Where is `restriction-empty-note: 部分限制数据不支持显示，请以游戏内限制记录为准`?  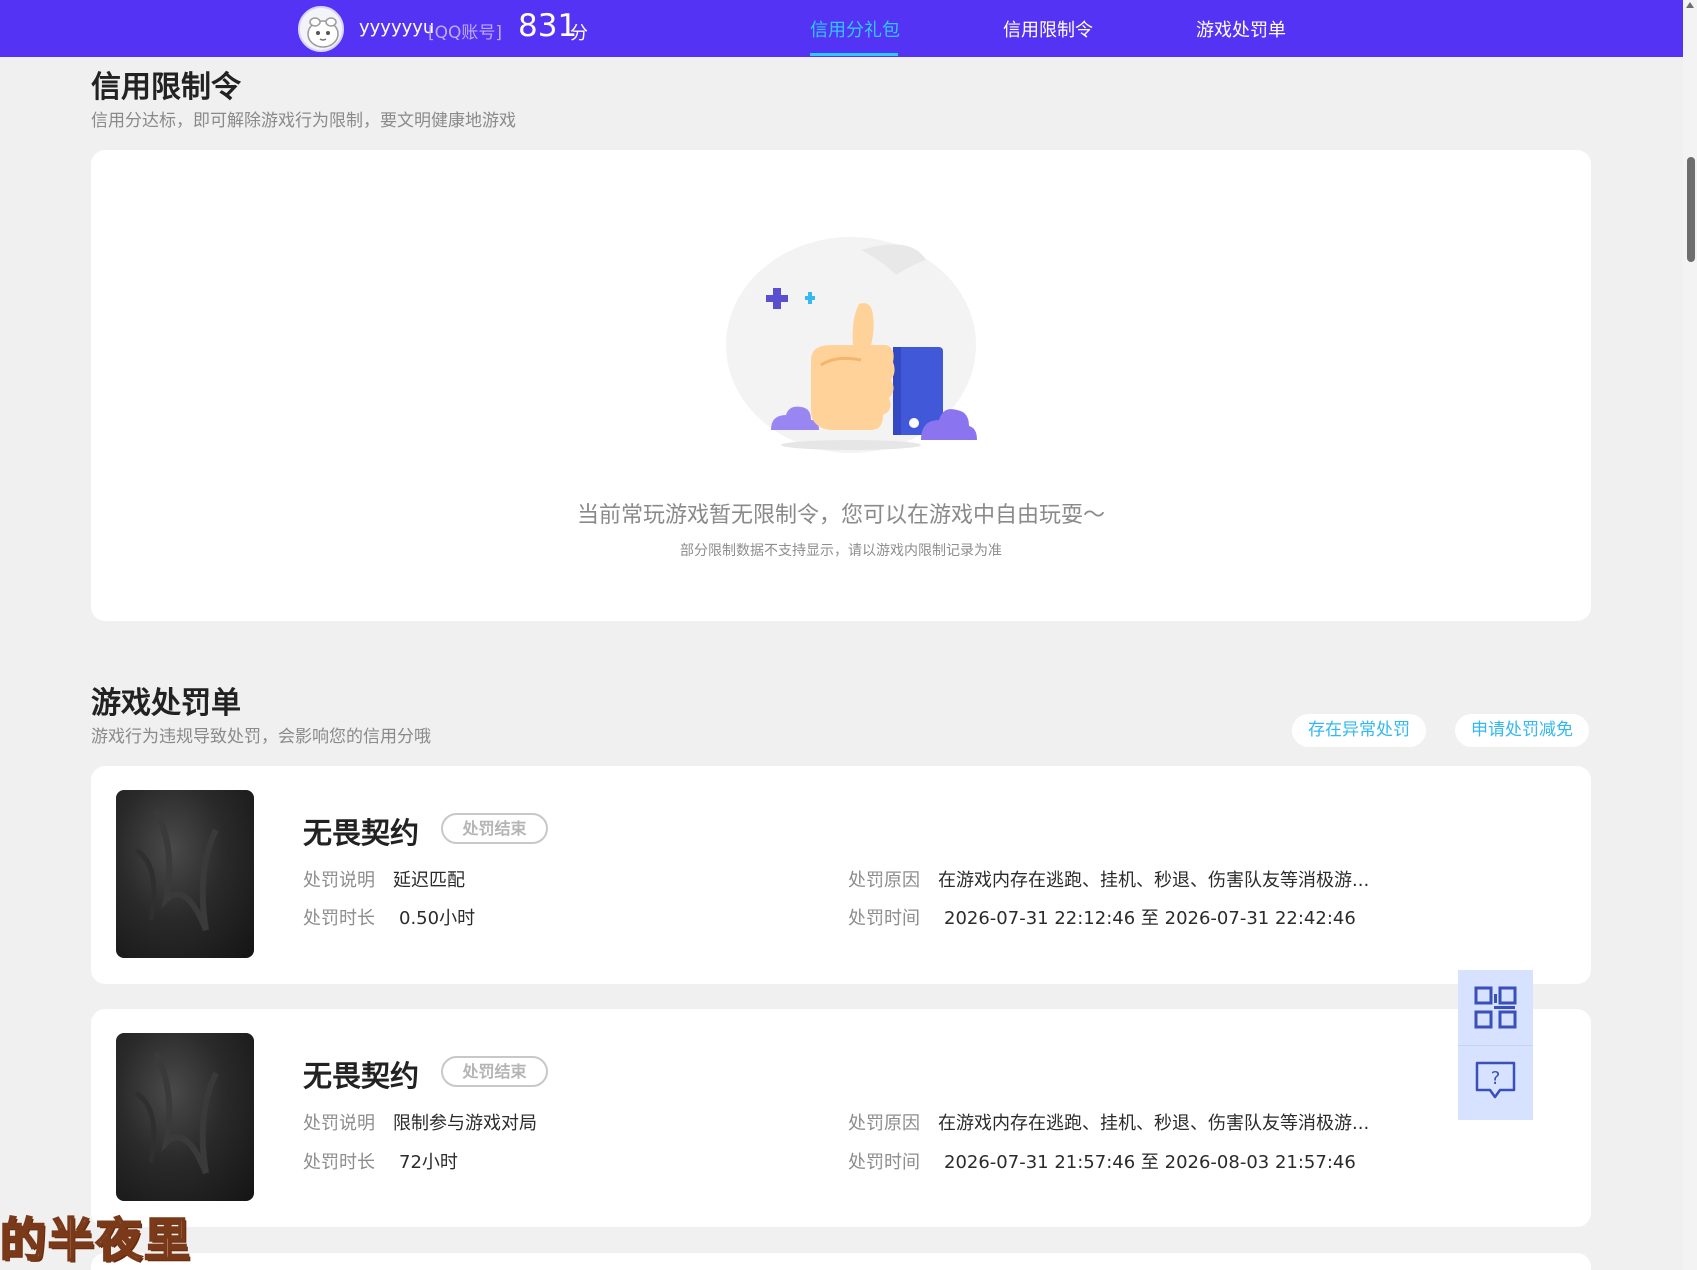
restriction-empty-note: 部分限制数据不支持显示，请以游戏内限制记录为准 is located at coordinates (841, 551).